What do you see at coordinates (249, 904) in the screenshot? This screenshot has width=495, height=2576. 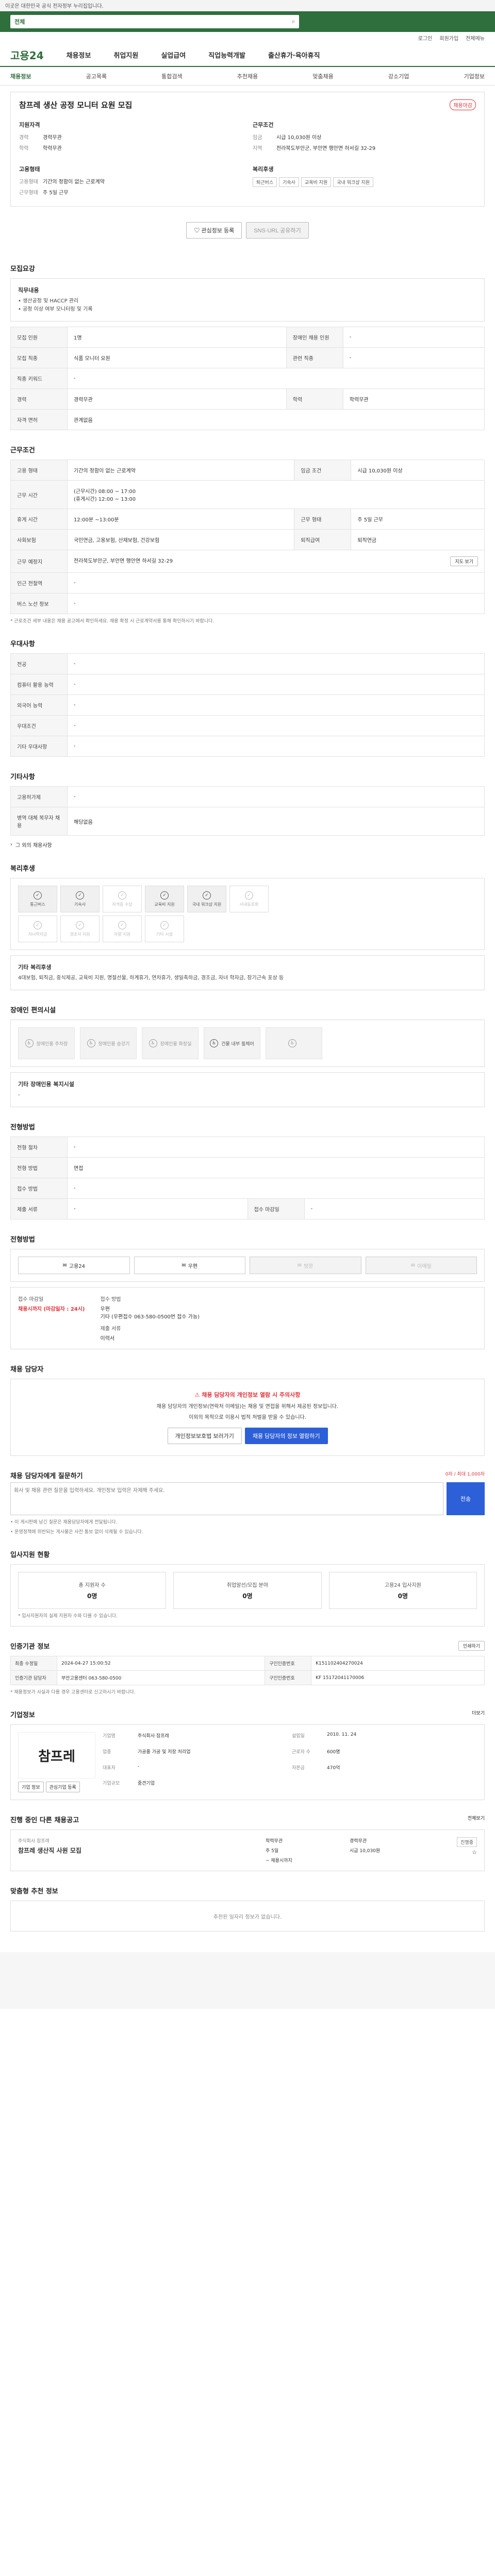 I see `welfare-tile-label: 사내동호회` at bounding box center [249, 904].